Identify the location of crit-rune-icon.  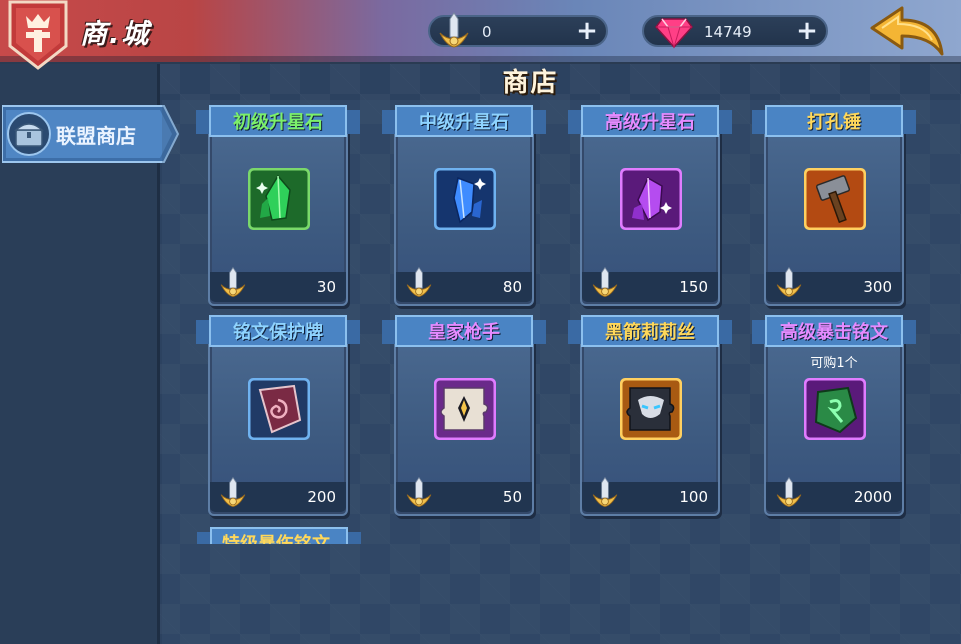
(835, 409).